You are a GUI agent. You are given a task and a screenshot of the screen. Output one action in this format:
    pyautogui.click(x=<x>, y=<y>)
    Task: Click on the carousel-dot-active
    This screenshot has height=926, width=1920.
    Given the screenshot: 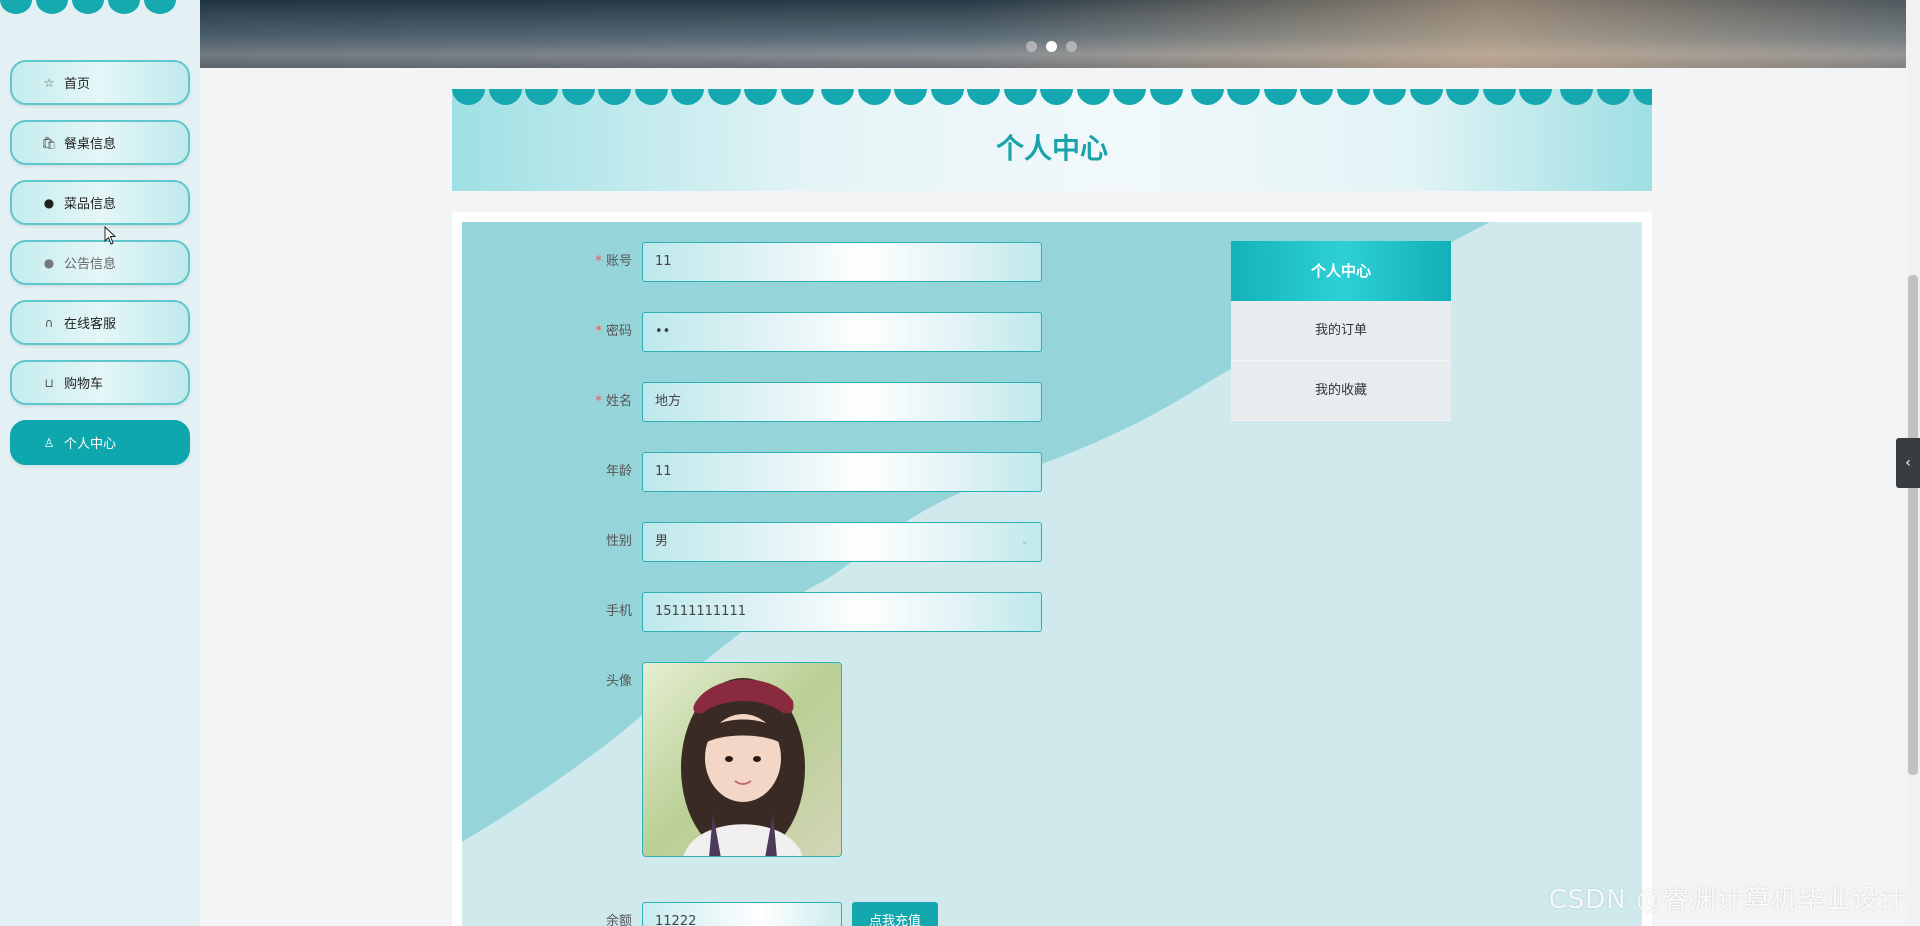 What is the action you would take?
    pyautogui.click(x=1051, y=46)
    